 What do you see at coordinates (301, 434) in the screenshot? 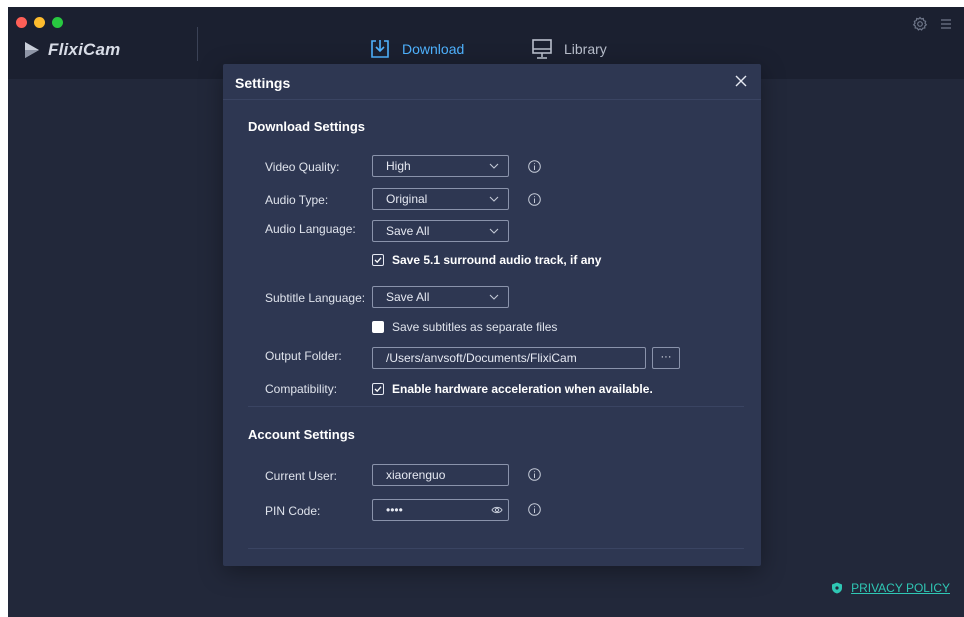
I see `account-settings-heading: Account Settings` at bounding box center [301, 434].